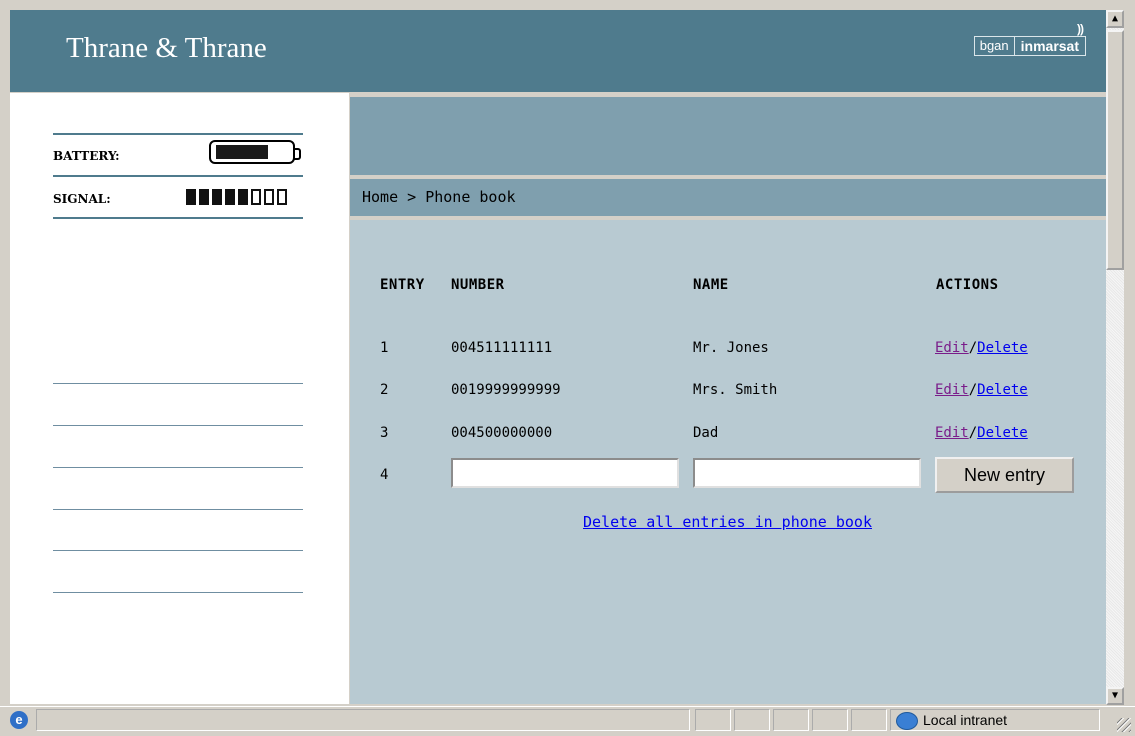 The height and width of the screenshot is (736, 1135). I want to click on breadcrumb-bar: Home > Phone book, so click(728, 197).